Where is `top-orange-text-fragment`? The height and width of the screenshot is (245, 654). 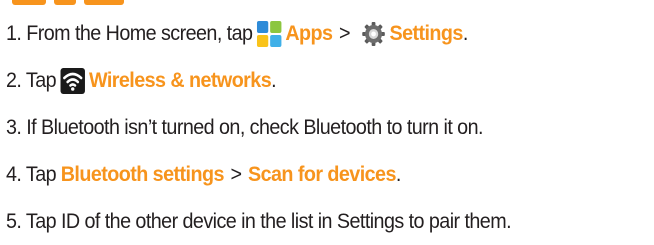 top-orange-text-fragment is located at coordinates (327, 3).